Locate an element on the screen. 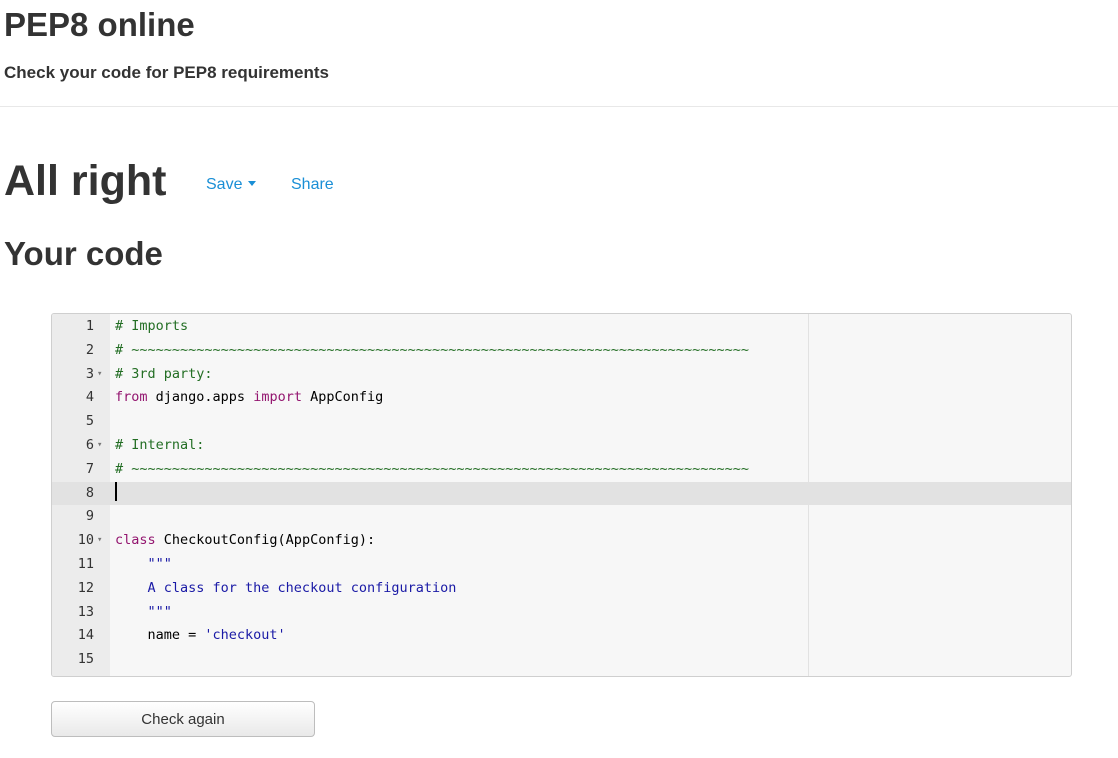  share-link: Share is located at coordinates (312, 185).